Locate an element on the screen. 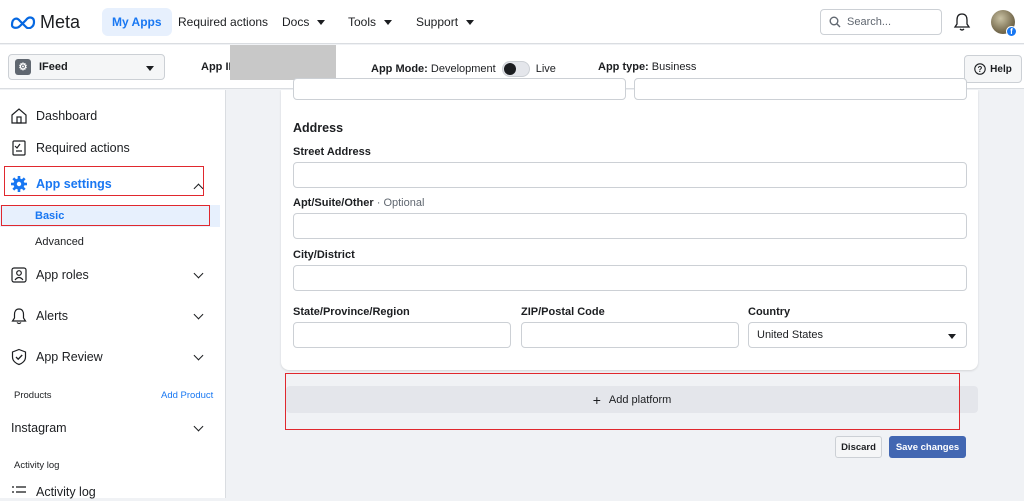 This screenshot has height=501, width=1024. sidebar-item-required-actions: Required actions is located at coordinates (70, 148).